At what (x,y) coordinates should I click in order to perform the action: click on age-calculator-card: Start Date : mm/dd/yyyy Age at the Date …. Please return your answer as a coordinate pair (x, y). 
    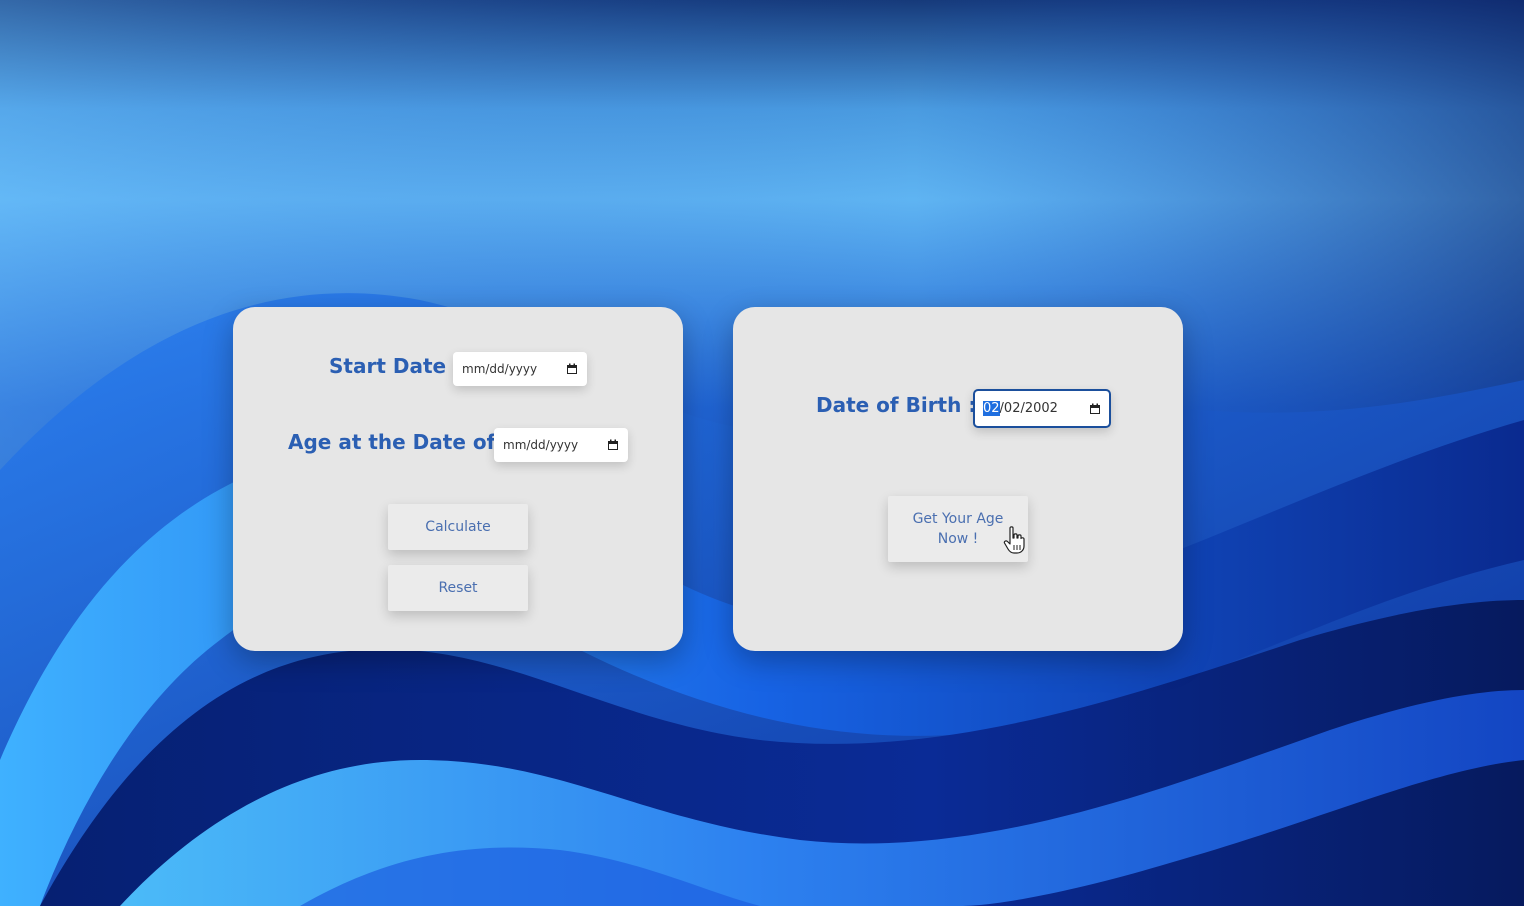
    Looking at the image, I should click on (458, 479).